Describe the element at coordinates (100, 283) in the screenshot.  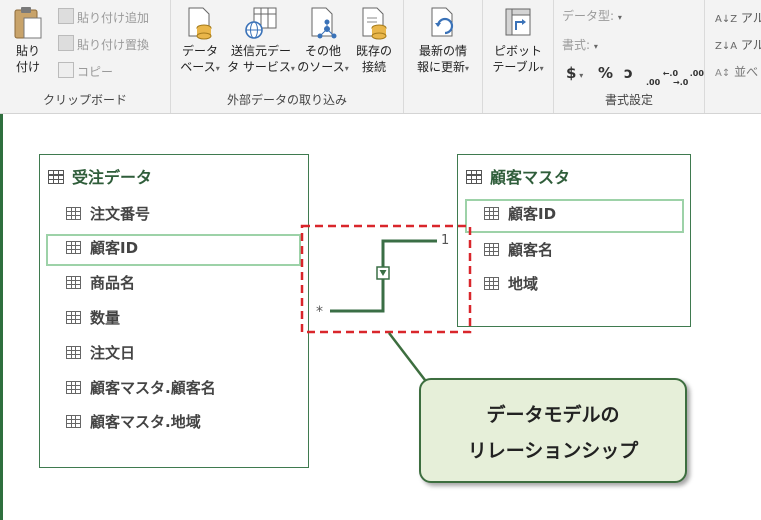
I see `orders-field: 商品名` at that location.